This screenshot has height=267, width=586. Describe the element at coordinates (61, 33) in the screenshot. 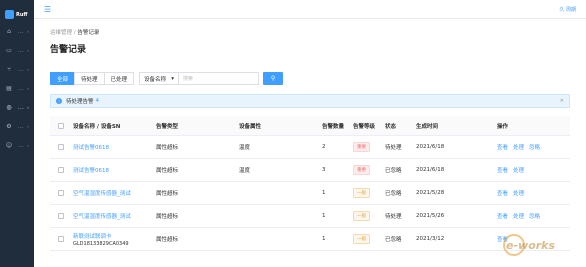

I see `breadcrumb-parent: 运维管理` at that location.